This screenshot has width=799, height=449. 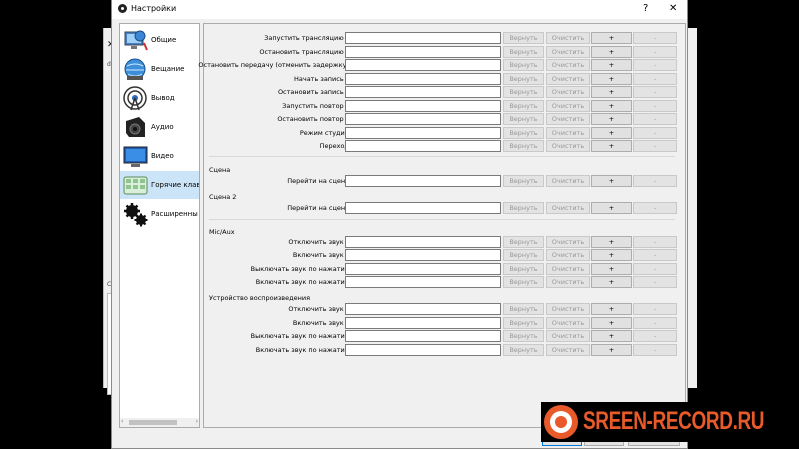 I want to click on sidebar-horizontal-scrollbar: ‹ ›, so click(x=159, y=422).